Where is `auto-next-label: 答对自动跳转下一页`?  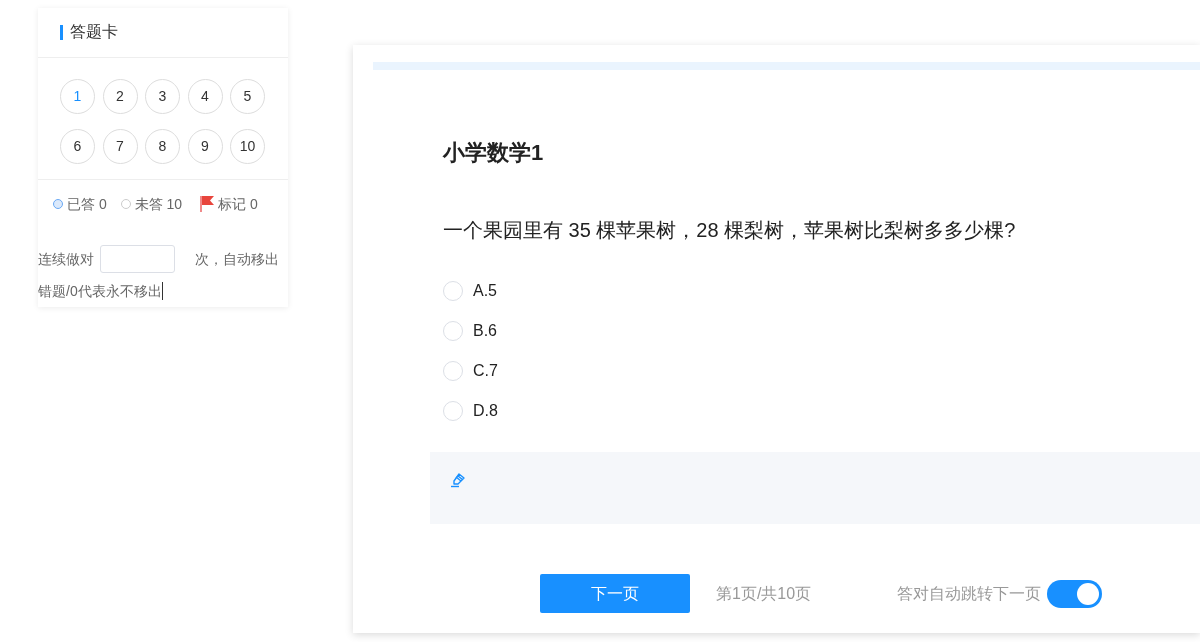
auto-next-label: 答对自动跳转下一页 is located at coordinates (969, 593).